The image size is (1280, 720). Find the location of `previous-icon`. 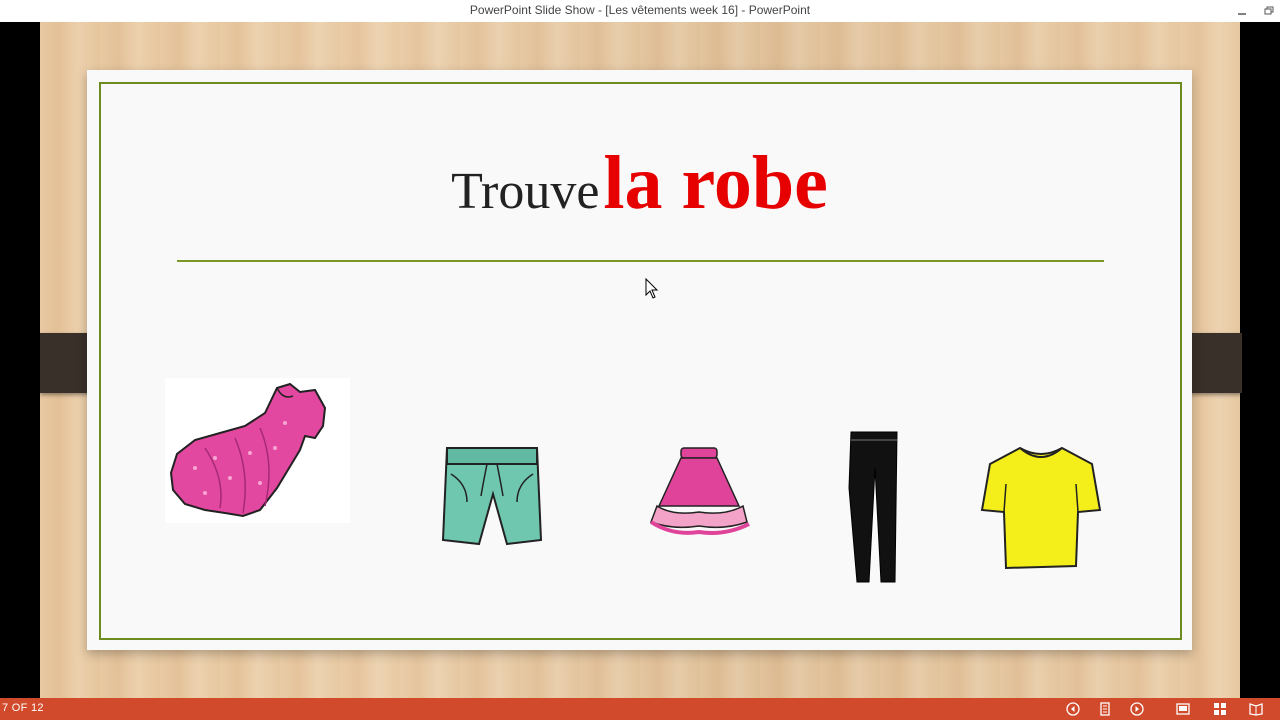

previous-icon is located at coordinates (1073, 709).